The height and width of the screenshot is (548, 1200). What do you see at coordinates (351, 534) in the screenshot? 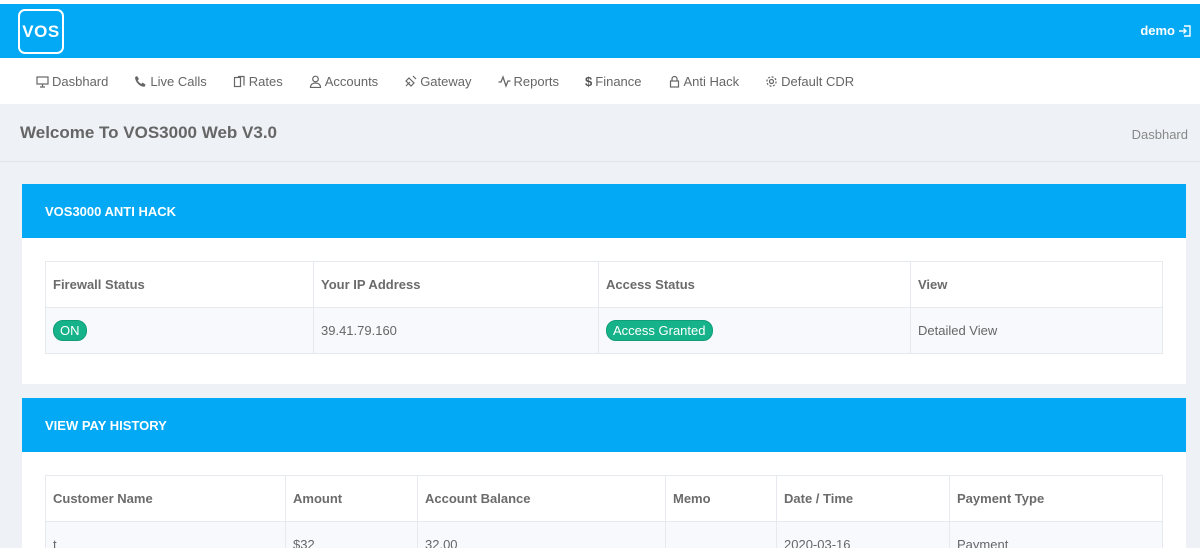
I see `amount-cell: $32` at bounding box center [351, 534].